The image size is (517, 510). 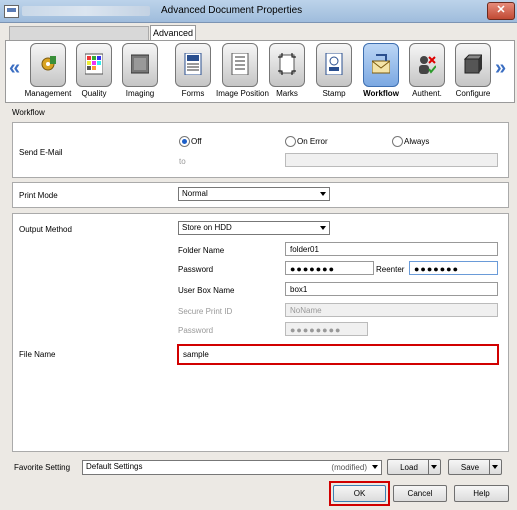 What do you see at coordinates (260, 150) in the screenshot?
I see `send-email-panel: Send E-Mail Off On Error Always to` at bounding box center [260, 150].